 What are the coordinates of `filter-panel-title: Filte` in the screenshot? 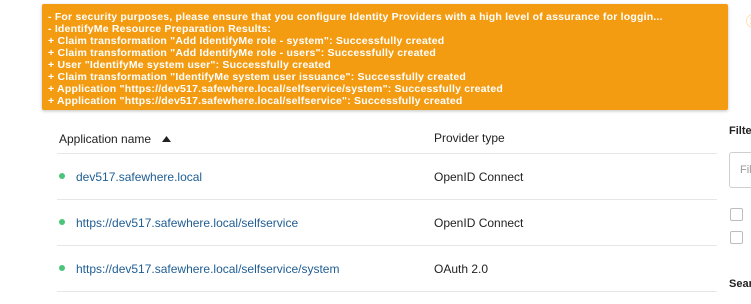 It's located at (740, 131).